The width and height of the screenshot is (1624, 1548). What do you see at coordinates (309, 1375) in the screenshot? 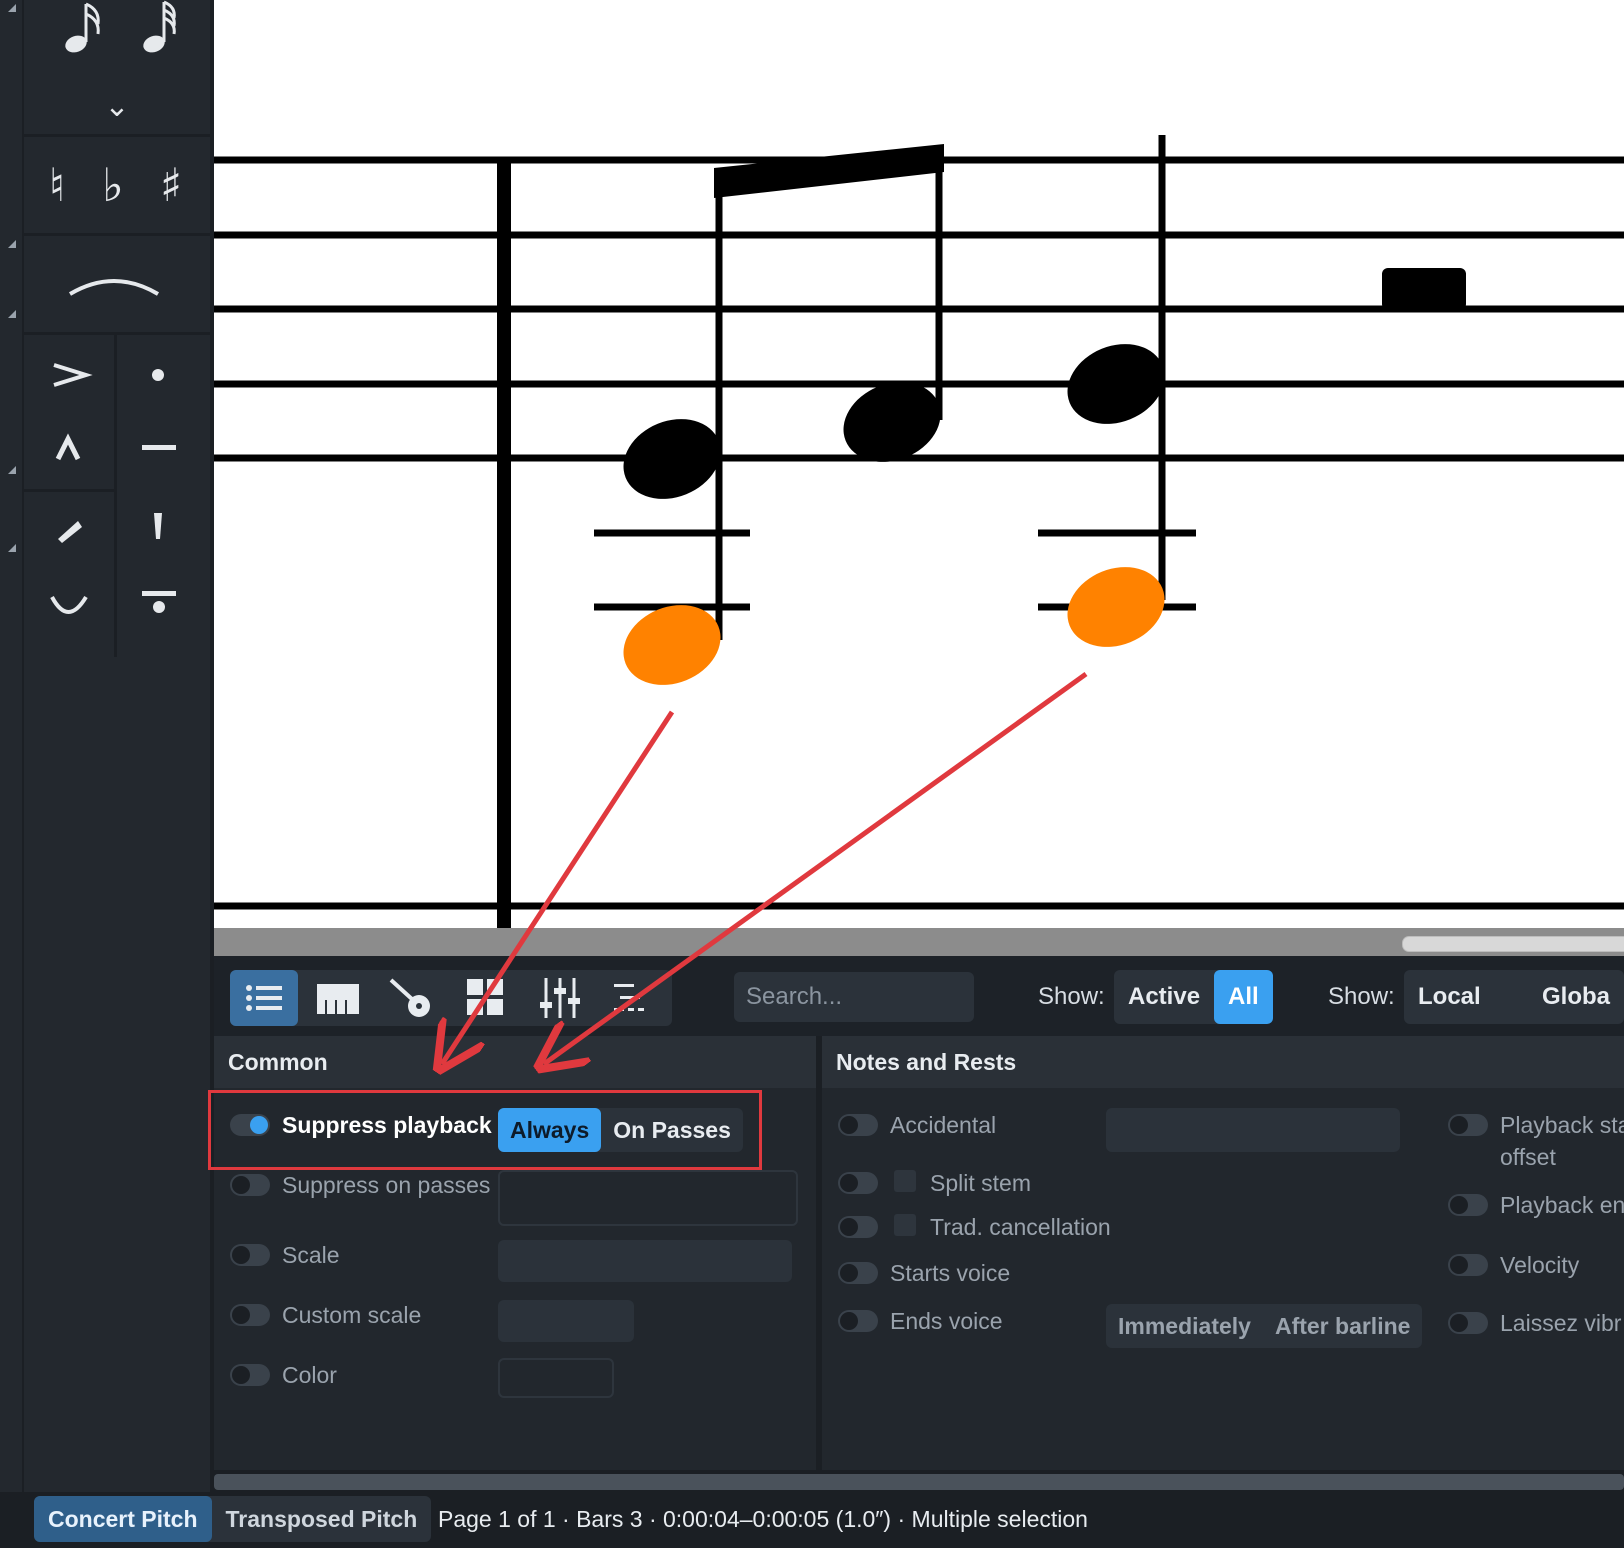
I see `color-label: Color` at bounding box center [309, 1375].